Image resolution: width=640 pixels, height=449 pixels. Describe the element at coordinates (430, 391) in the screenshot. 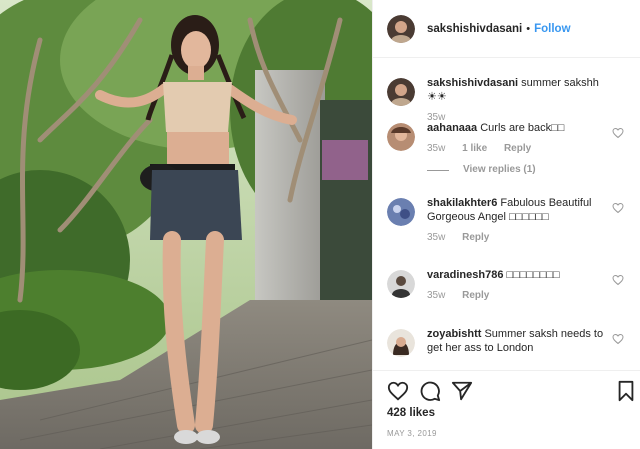

I see `comment-icon` at that location.